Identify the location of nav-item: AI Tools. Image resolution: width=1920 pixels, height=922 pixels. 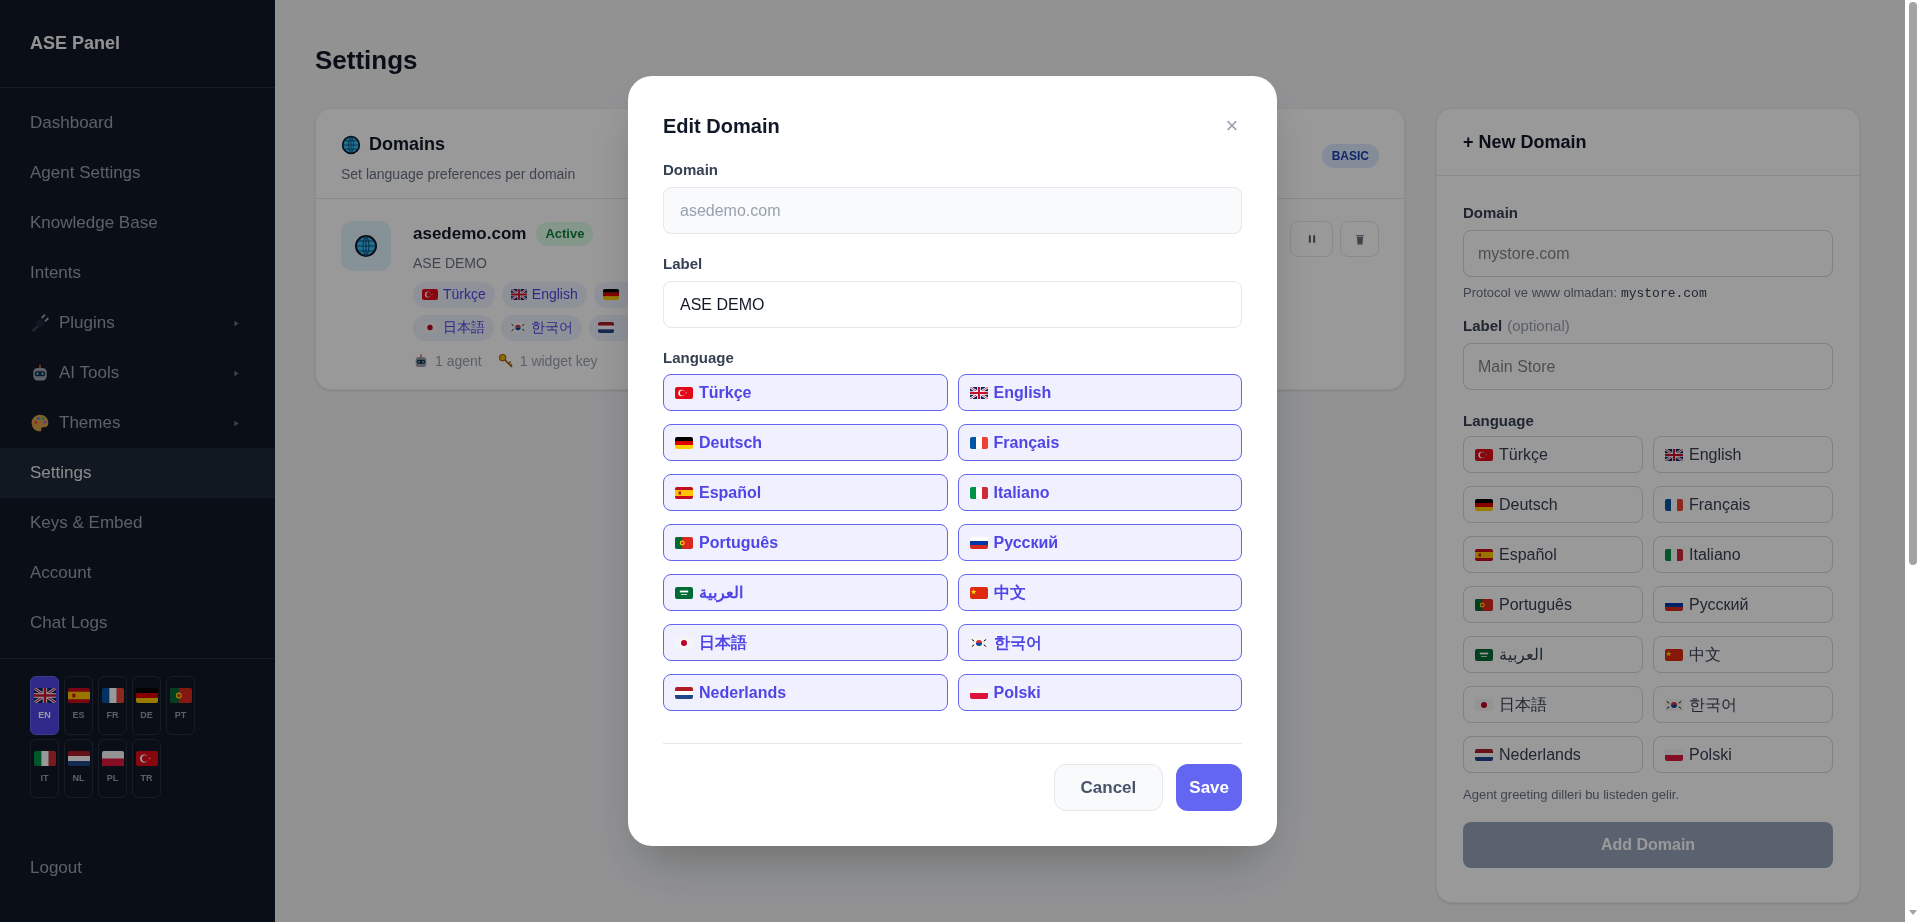
(137, 373).